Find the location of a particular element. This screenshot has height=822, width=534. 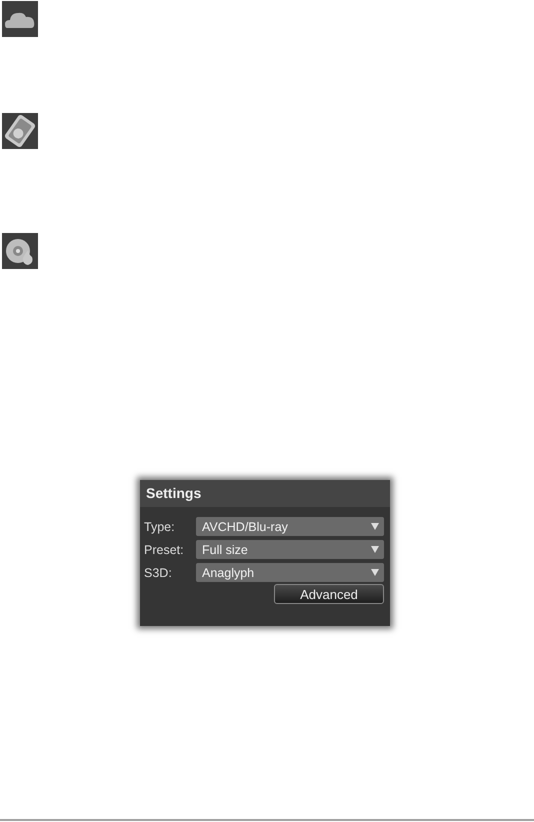

dropdown: AVCHD/Blu-ray is located at coordinates (290, 526).